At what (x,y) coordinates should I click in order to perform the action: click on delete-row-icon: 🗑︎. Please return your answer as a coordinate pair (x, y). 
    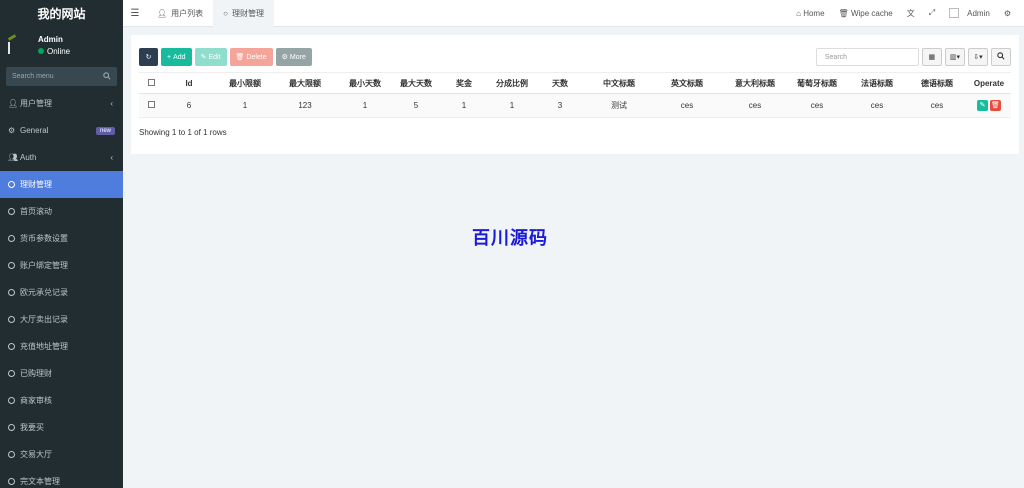
    Looking at the image, I should click on (995, 105).